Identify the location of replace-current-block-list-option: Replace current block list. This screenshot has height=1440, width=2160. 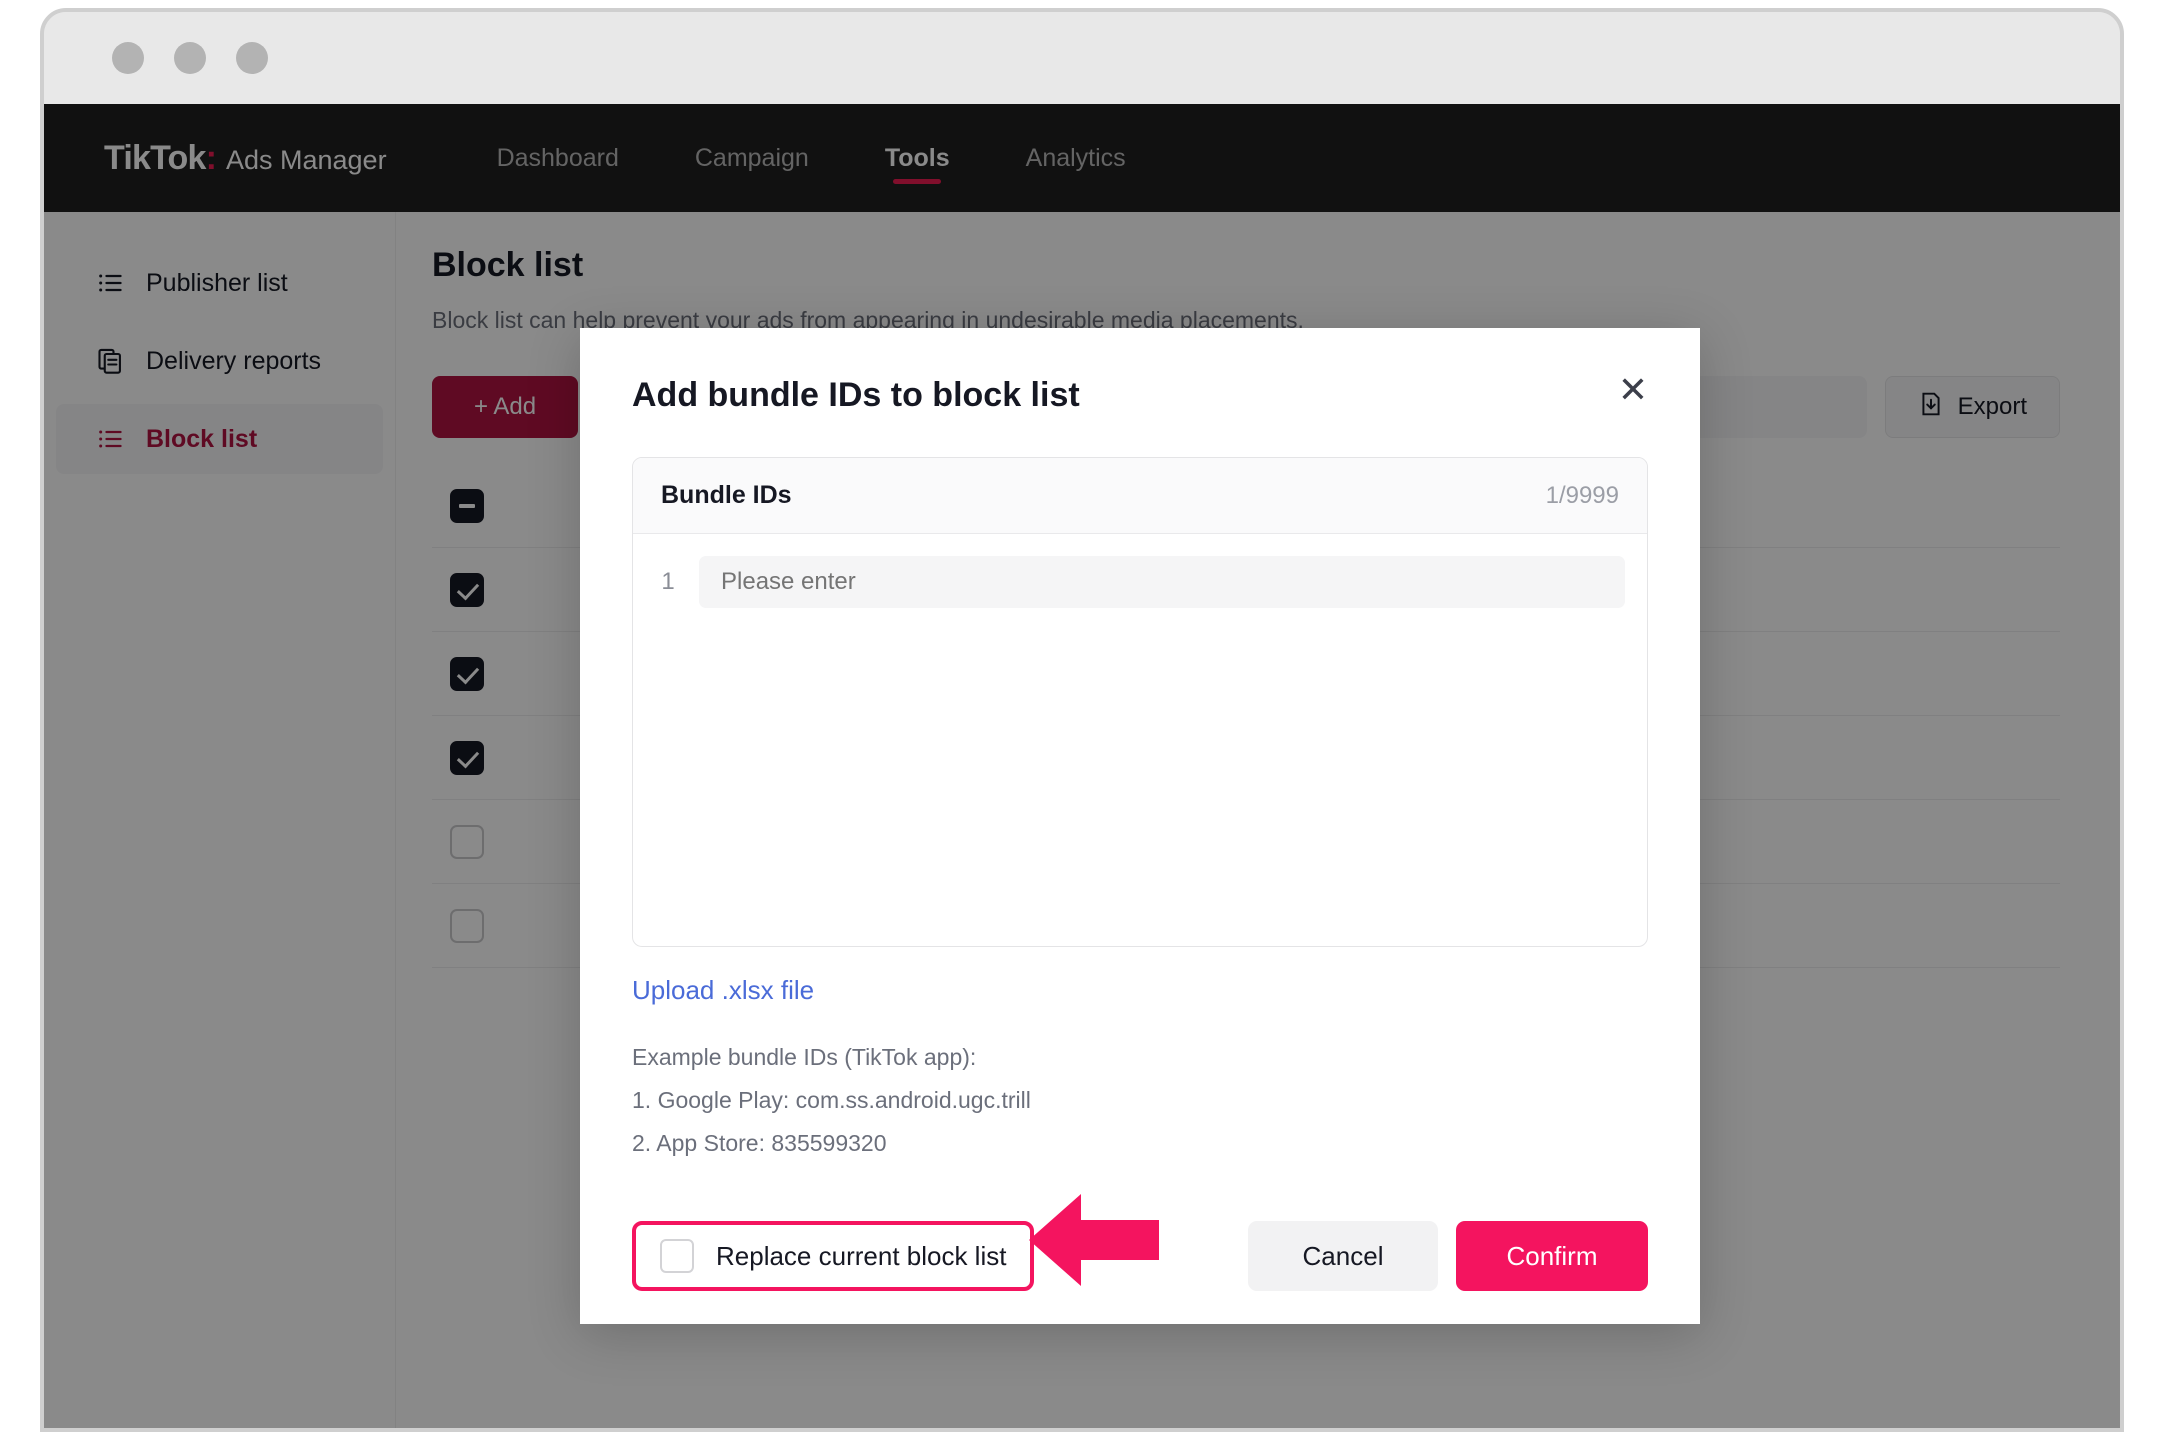
(833, 1256).